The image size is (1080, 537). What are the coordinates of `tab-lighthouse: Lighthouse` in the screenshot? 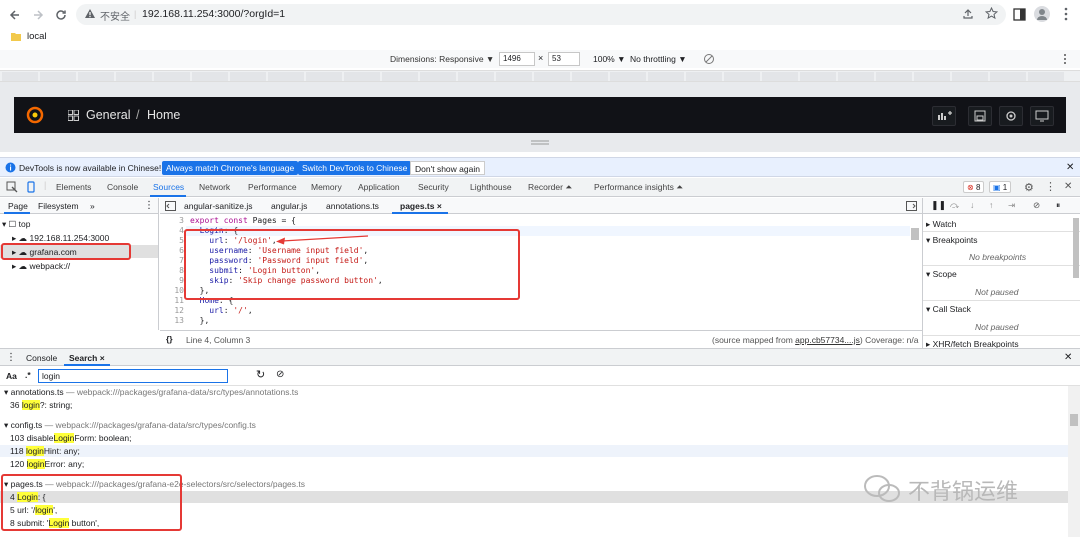 It's located at (491, 187).